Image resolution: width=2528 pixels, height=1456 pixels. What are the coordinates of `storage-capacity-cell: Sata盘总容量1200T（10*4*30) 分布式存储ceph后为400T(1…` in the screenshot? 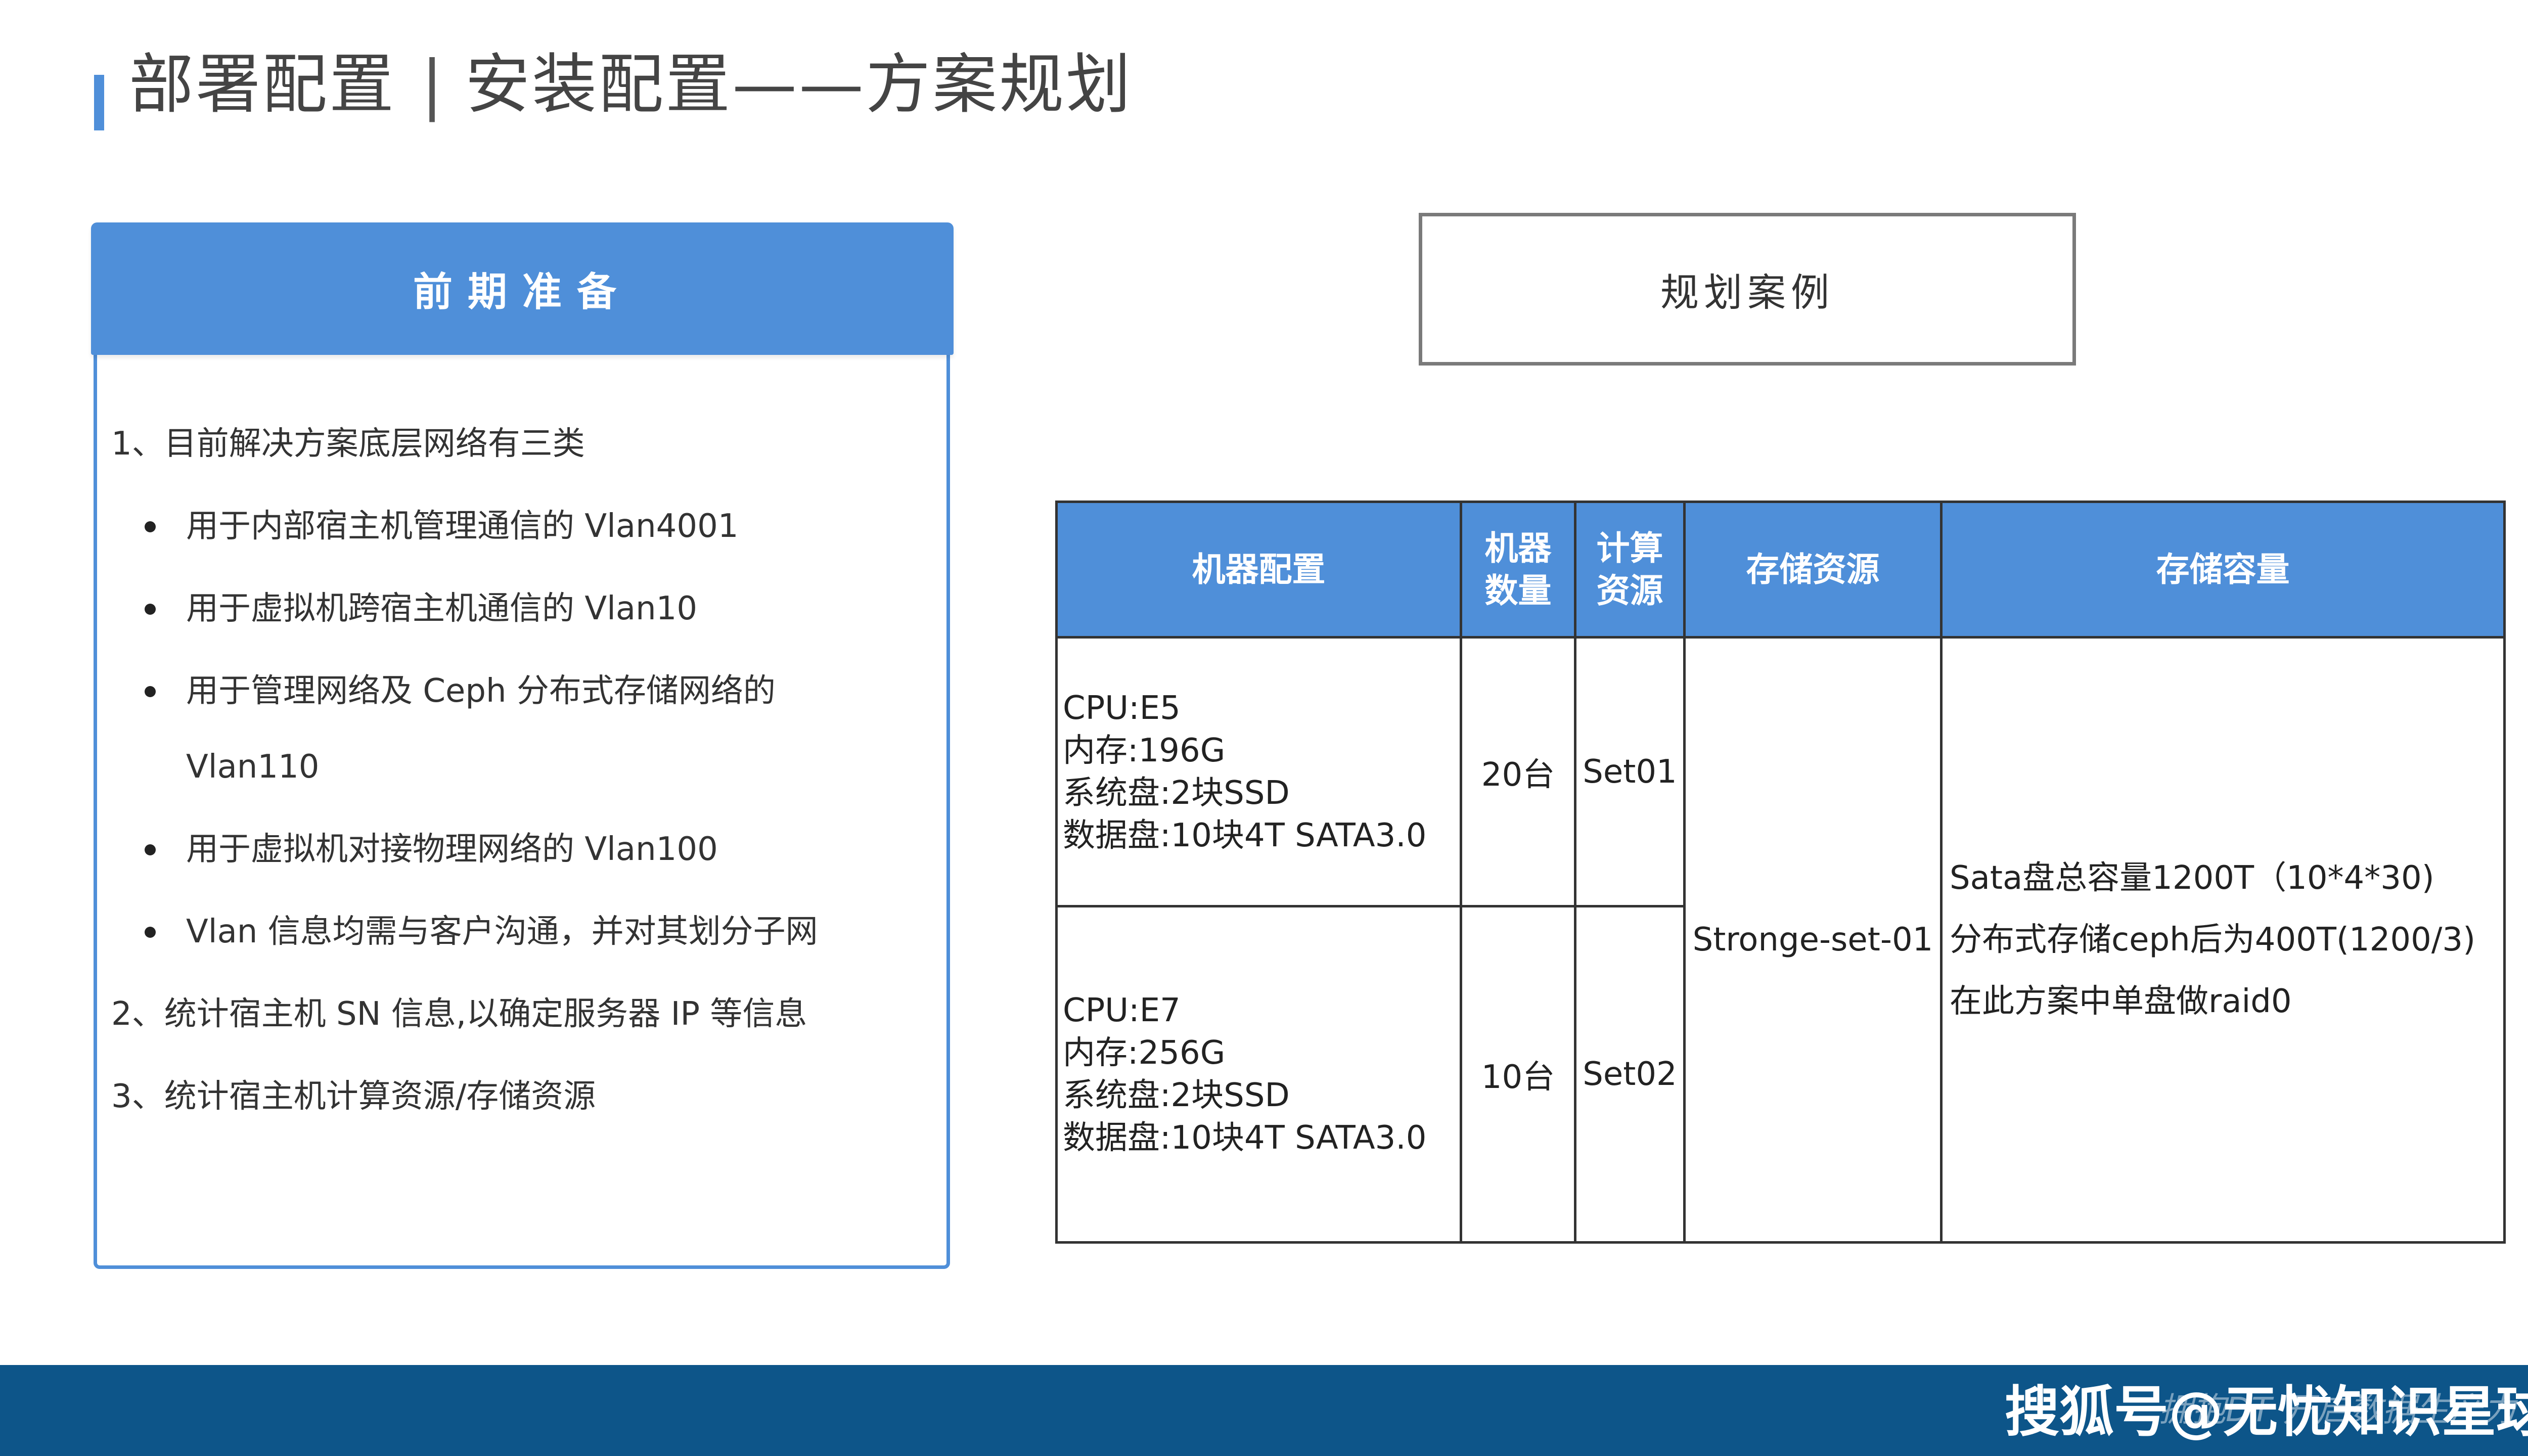 It's located at (2223, 940).